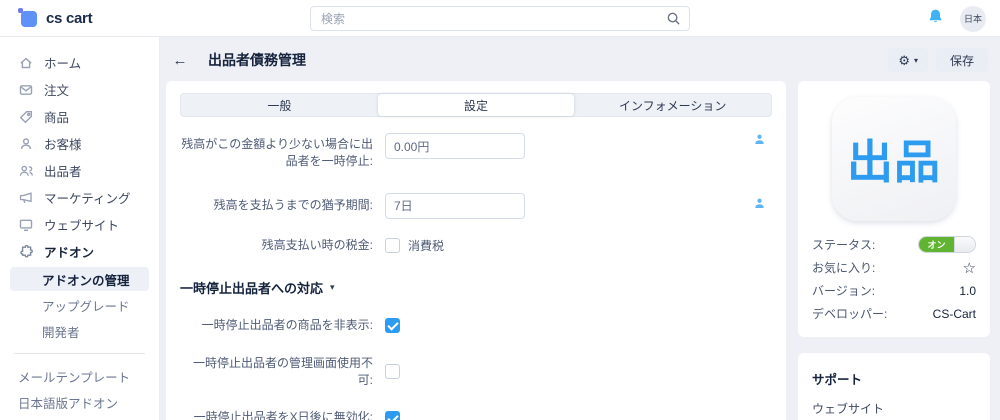 This screenshot has width=1000, height=420. I want to click on cscart-logo: cs cart, so click(80, 18).